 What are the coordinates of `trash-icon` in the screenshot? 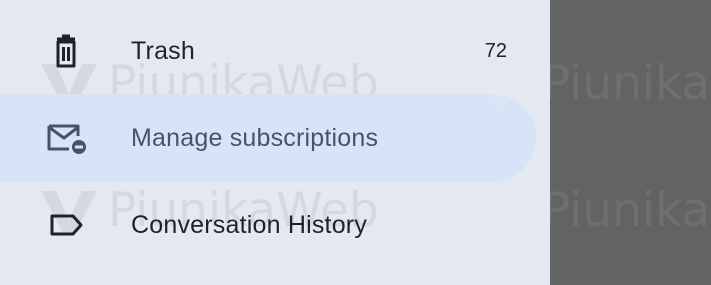 It's located at (66, 51).